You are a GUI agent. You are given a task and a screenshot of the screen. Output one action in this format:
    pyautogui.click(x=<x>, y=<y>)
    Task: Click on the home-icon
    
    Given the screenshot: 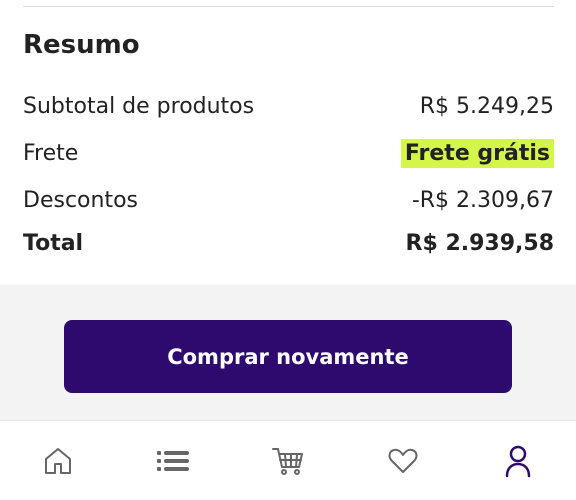 What is the action you would take?
    pyautogui.click(x=58, y=461)
    